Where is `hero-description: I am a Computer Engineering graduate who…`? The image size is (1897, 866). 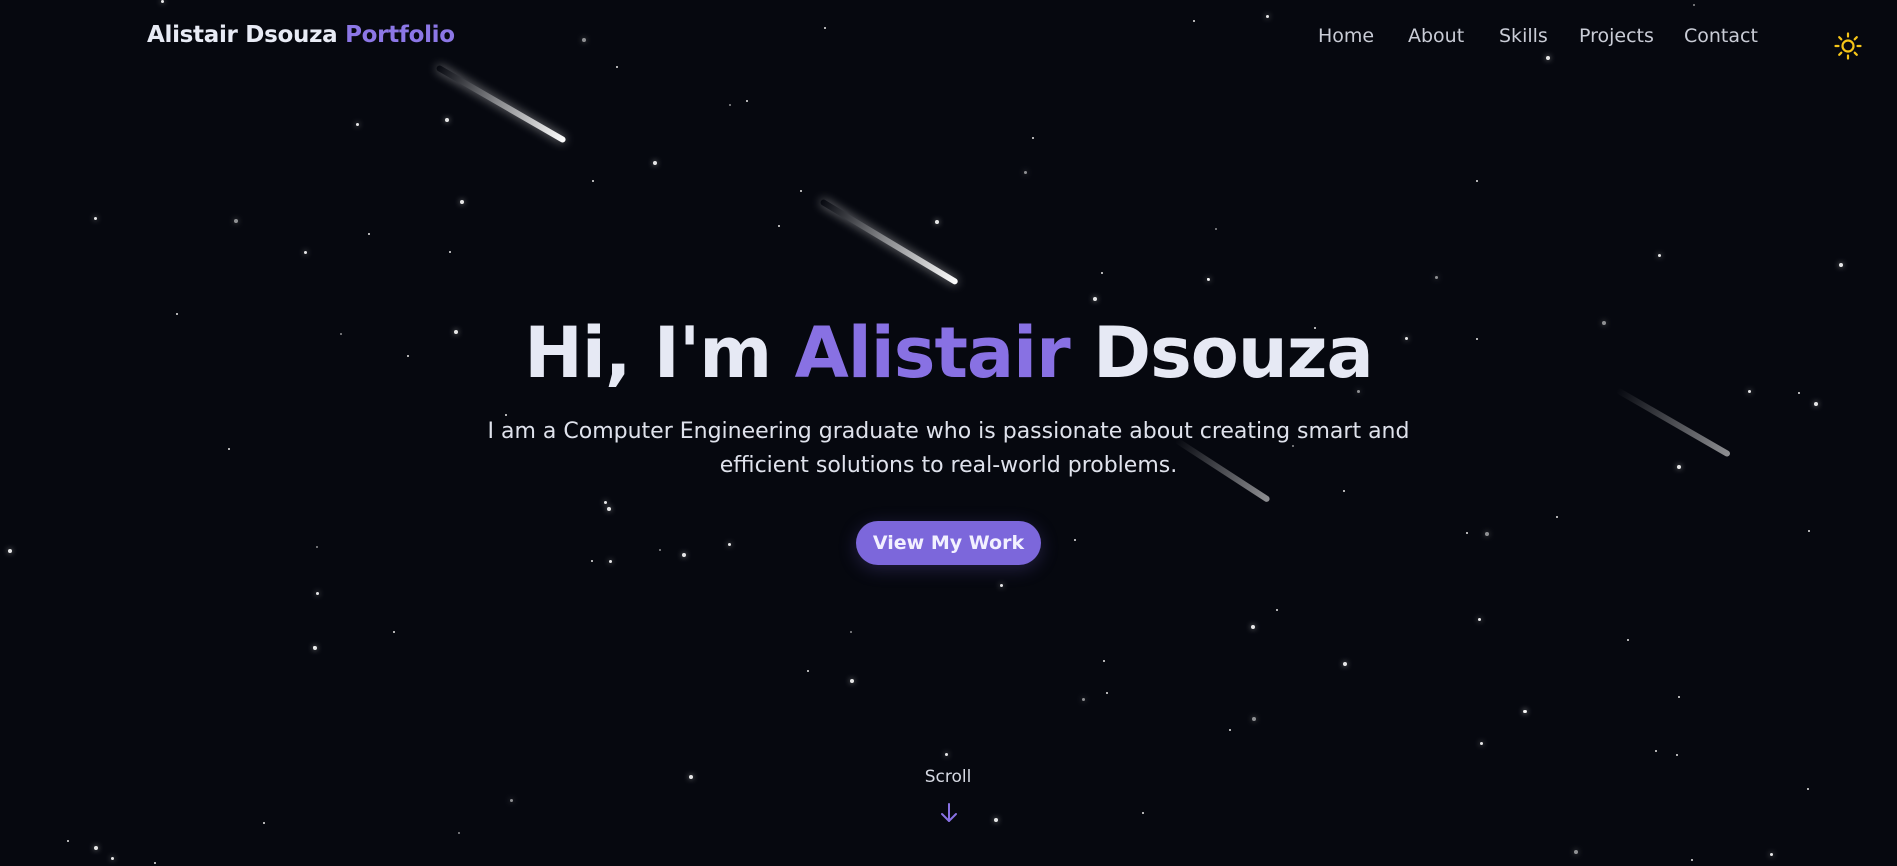
hero-description: I am a Computer Engineering graduate who… is located at coordinates (948, 448).